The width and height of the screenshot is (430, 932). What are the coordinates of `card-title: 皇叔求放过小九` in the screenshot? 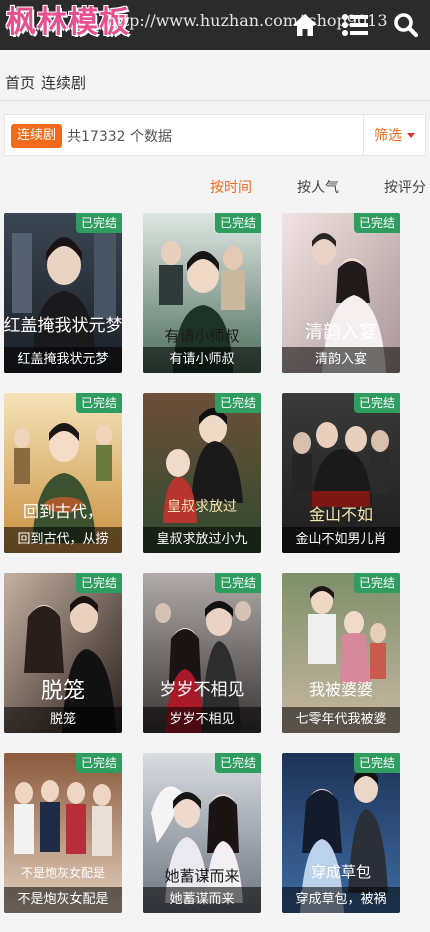 It's located at (202, 540).